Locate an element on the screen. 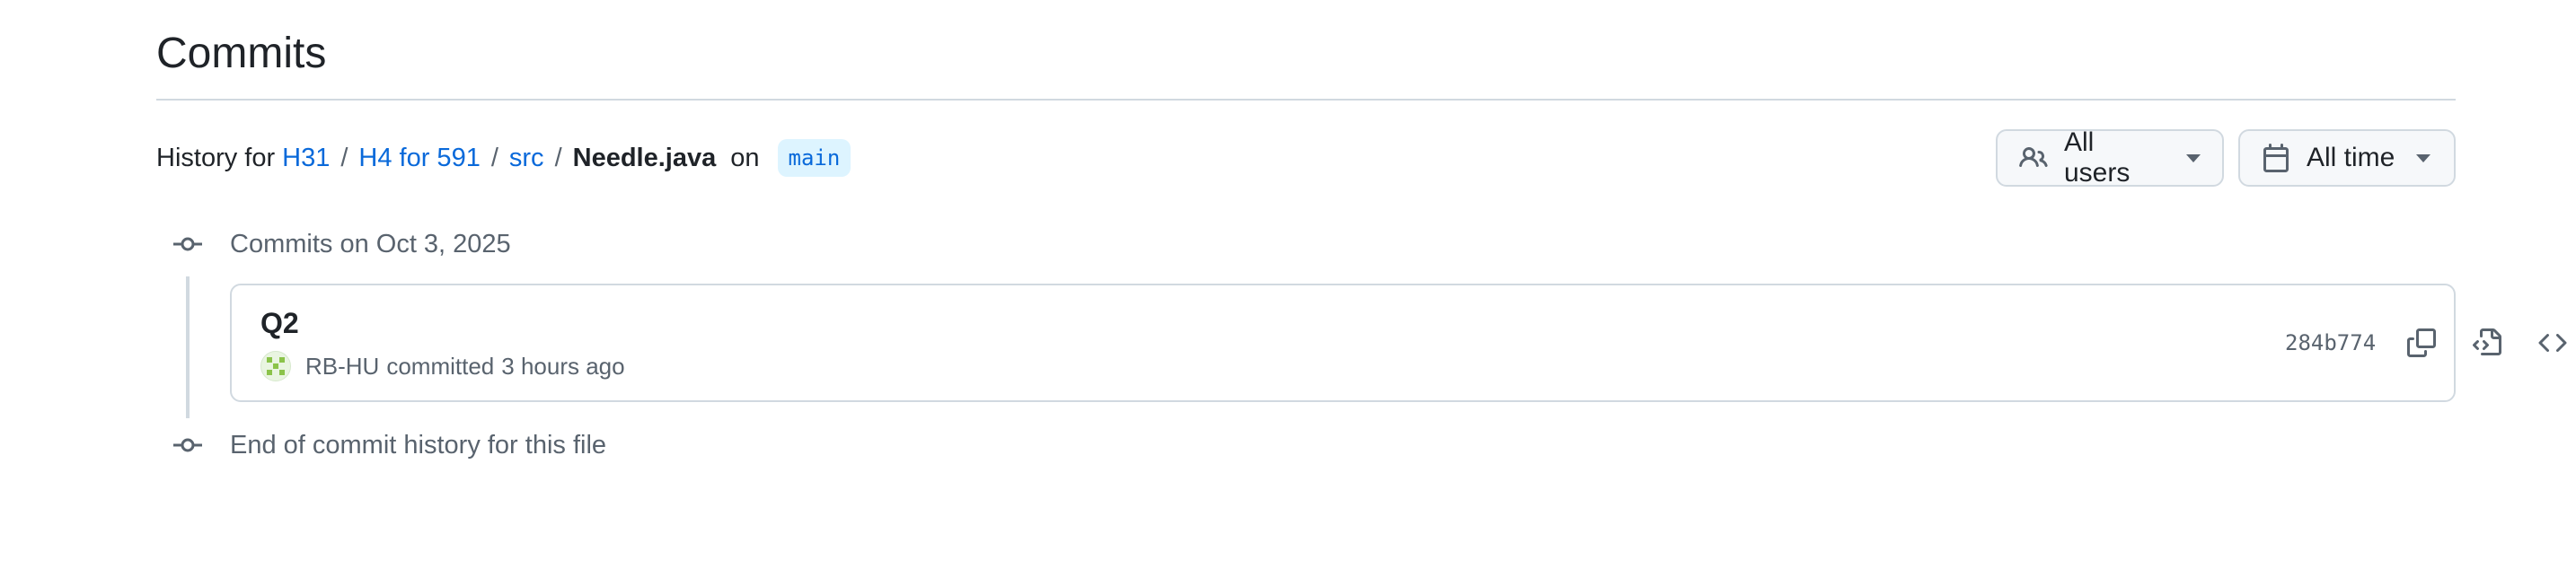 The image size is (2576, 569). commit-group-heading: Commits on Oct 3, 2025 is located at coordinates (370, 244).